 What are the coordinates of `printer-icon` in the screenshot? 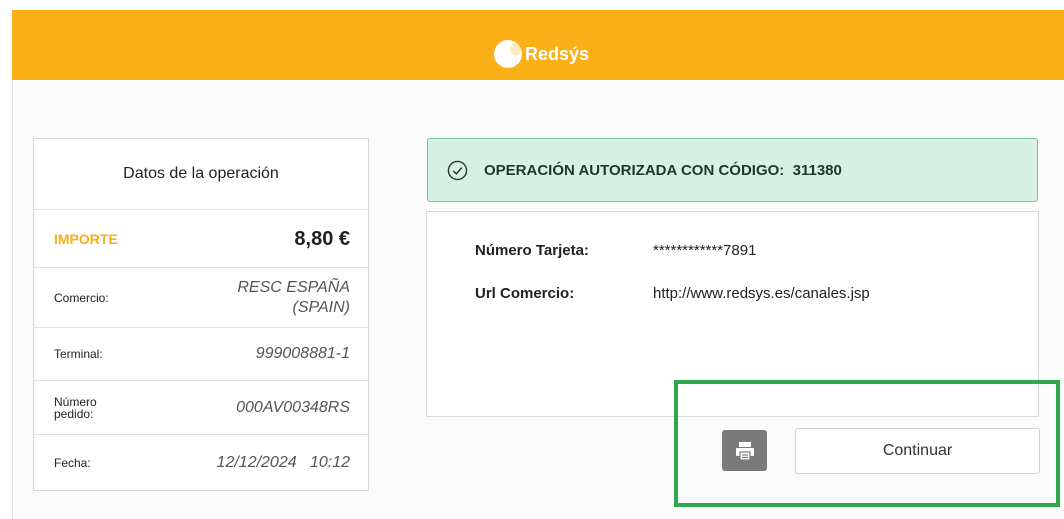 It's located at (744, 451).